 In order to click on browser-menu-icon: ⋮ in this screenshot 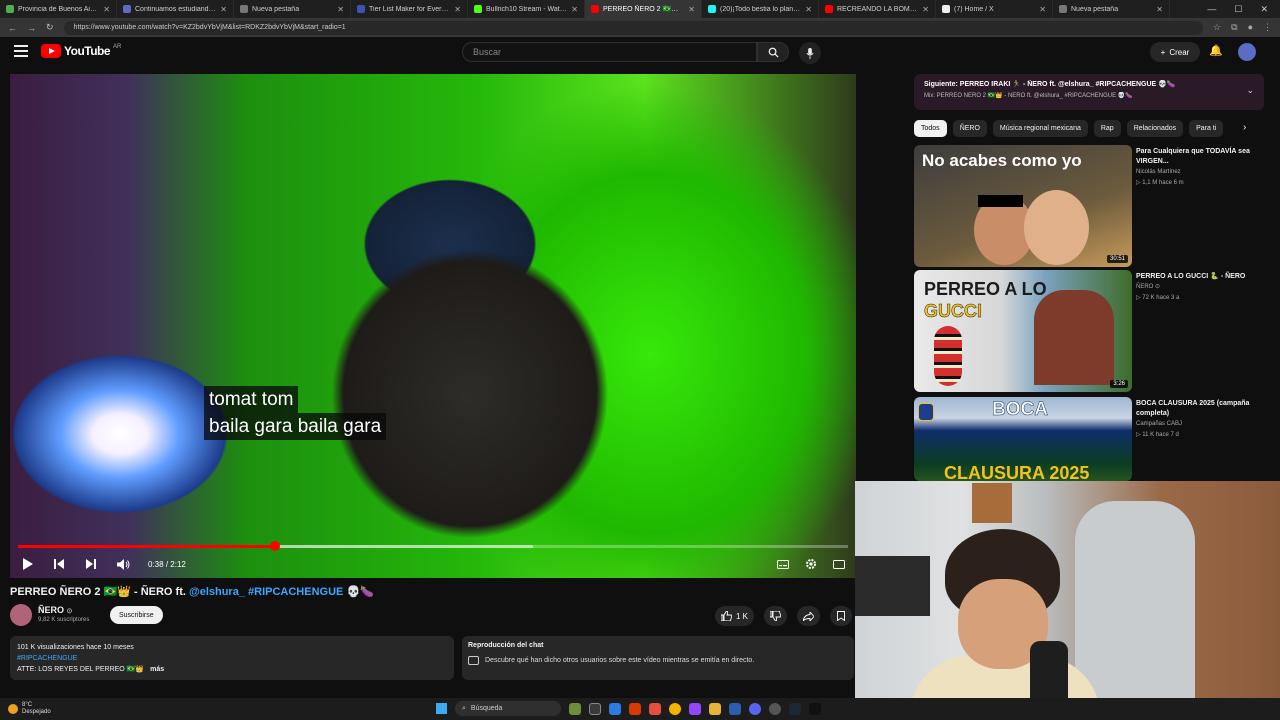, I will do `click(1267, 27)`.